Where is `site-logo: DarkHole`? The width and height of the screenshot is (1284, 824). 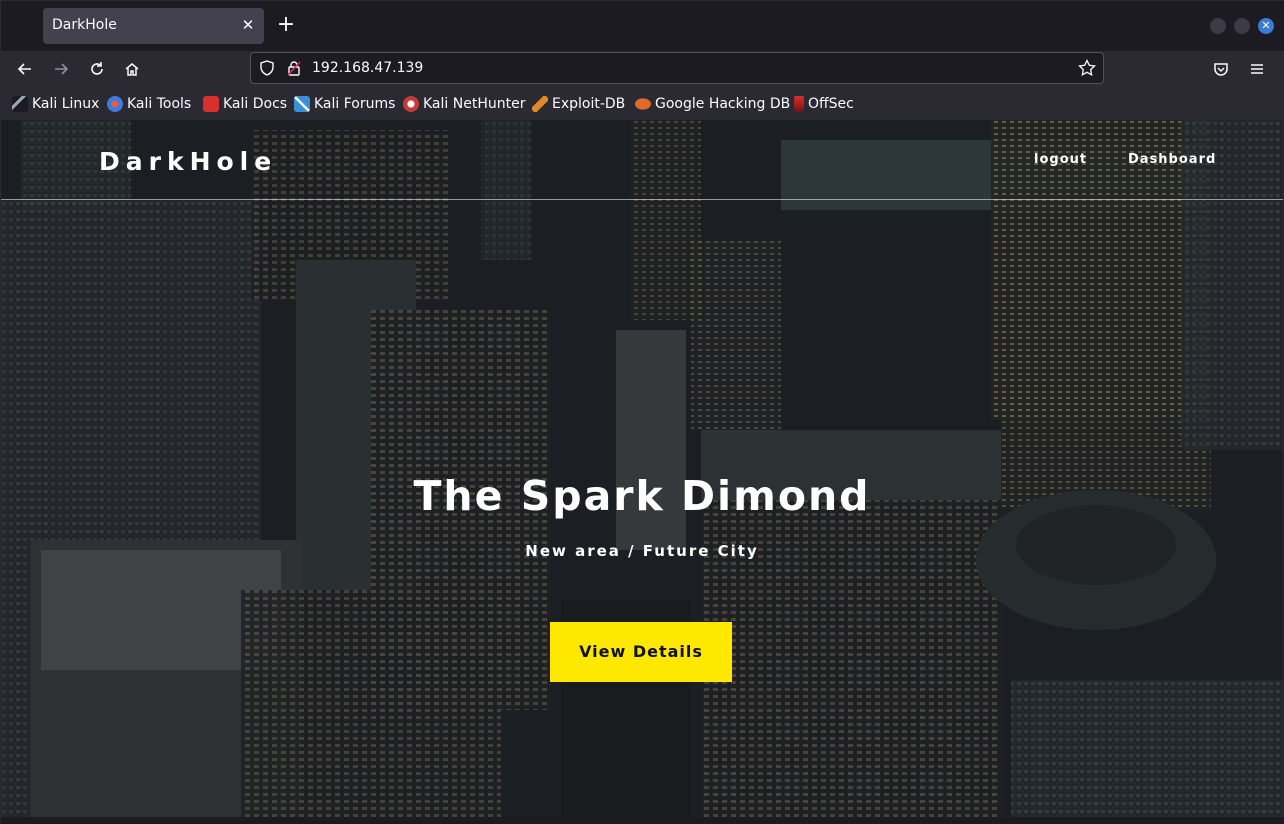 site-logo: DarkHole is located at coordinates (188, 161).